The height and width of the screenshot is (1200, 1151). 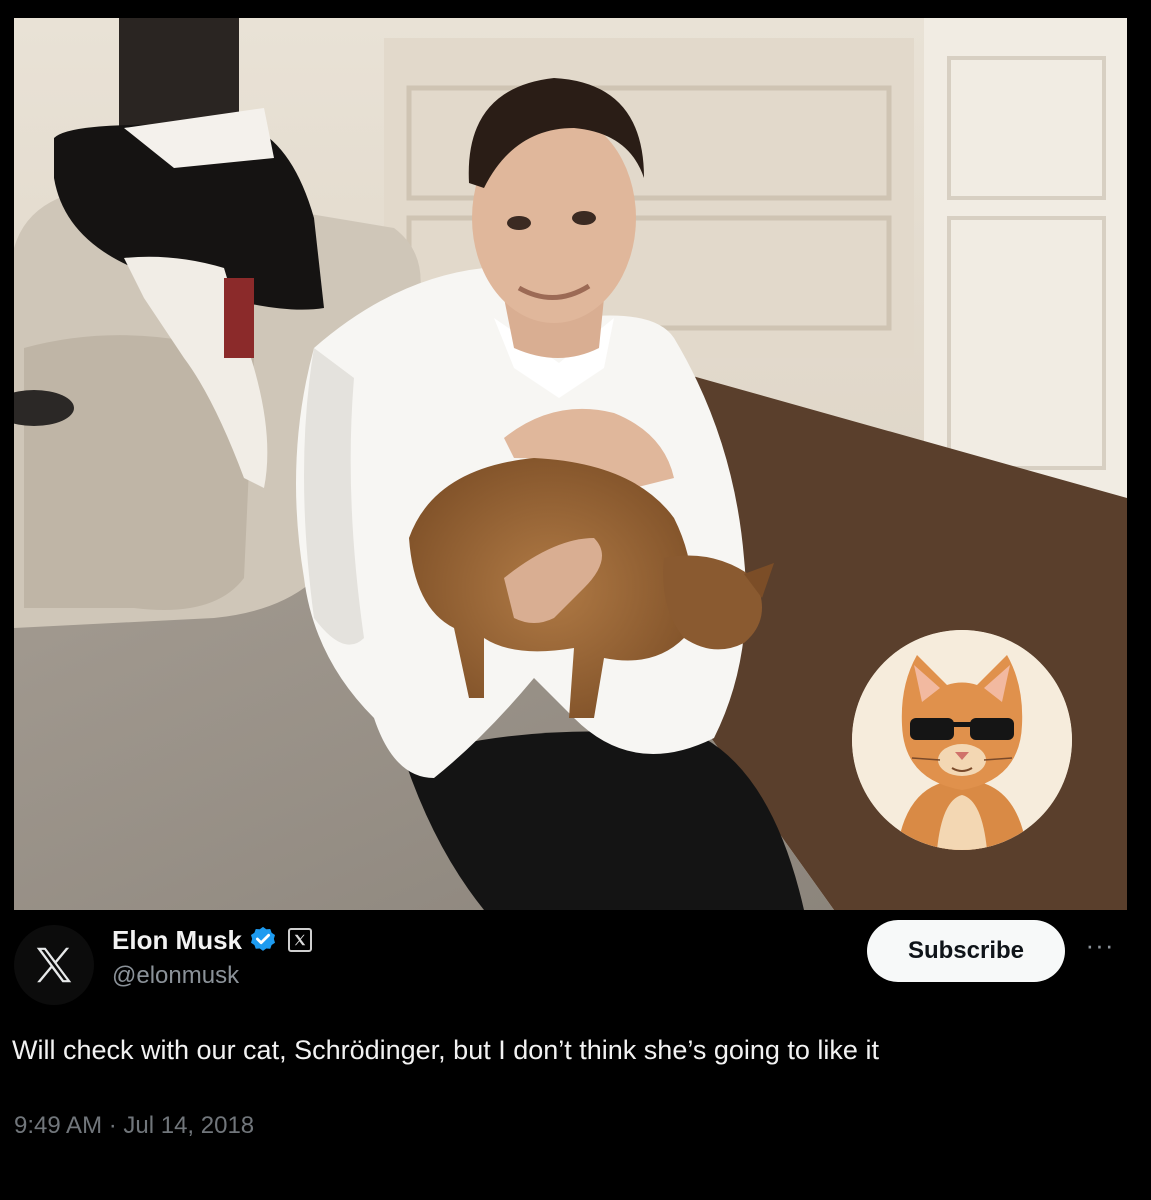 What do you see at coordinates (134, 1126) in the screenshot?
I see `post-timestamp: 9:49 AM · Jul 14, 2018` at bounding box center [134, 1126].